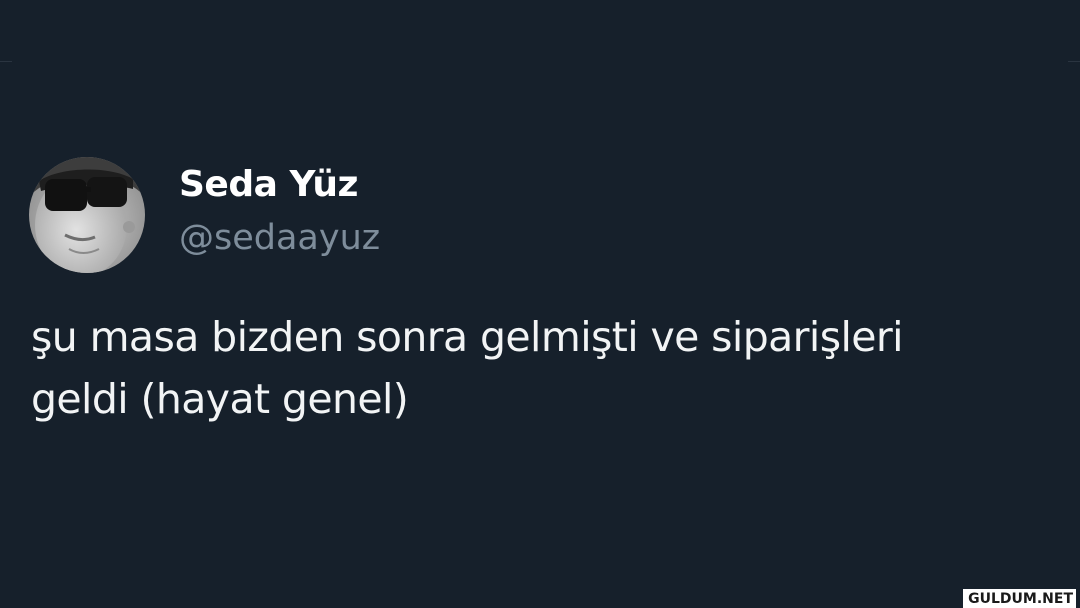 This screenshot has width=1080, height=608. I want to click on user-handle: @sedaayuz, so click(279, 238).